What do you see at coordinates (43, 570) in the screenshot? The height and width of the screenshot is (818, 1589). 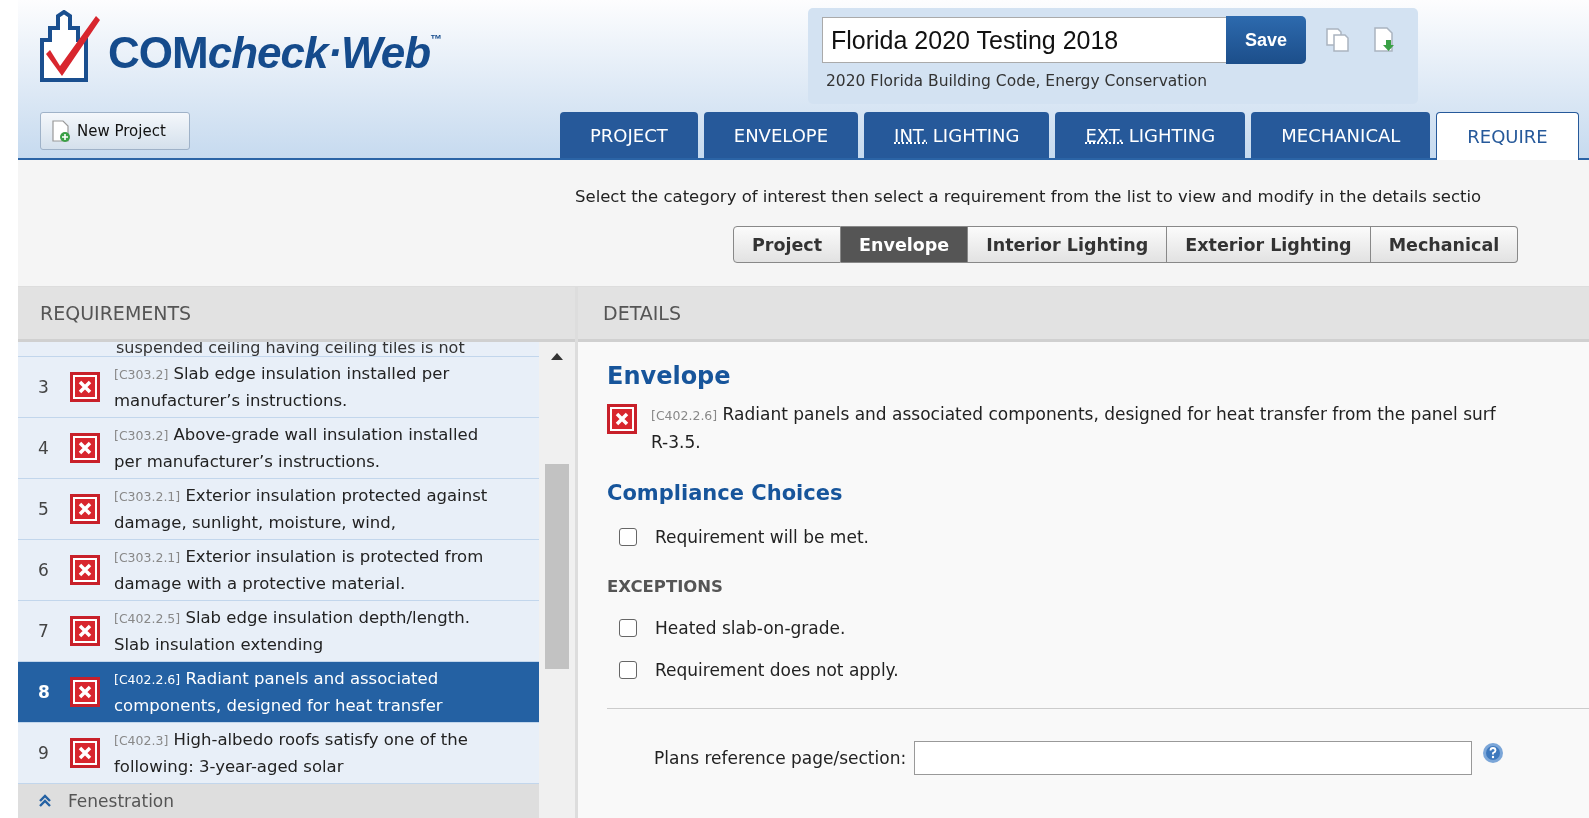 I see `row-number: 6` at bounding box center [43, 570].